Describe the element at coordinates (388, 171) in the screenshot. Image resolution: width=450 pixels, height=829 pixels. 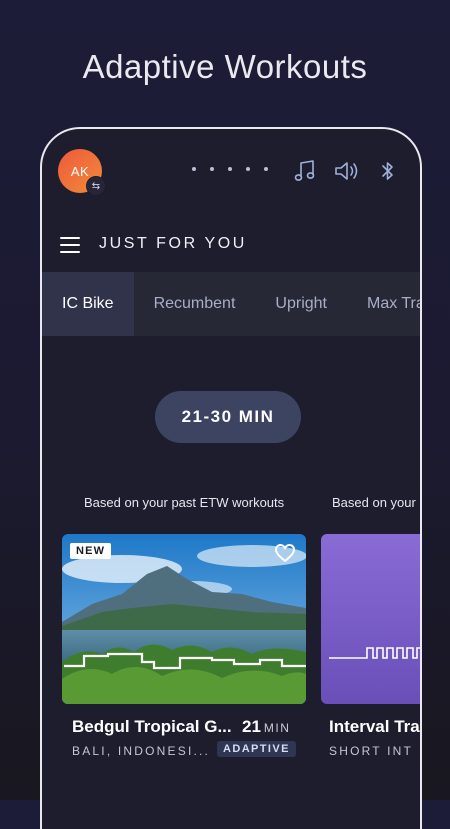
I see `bluetooth-icon` at that location.